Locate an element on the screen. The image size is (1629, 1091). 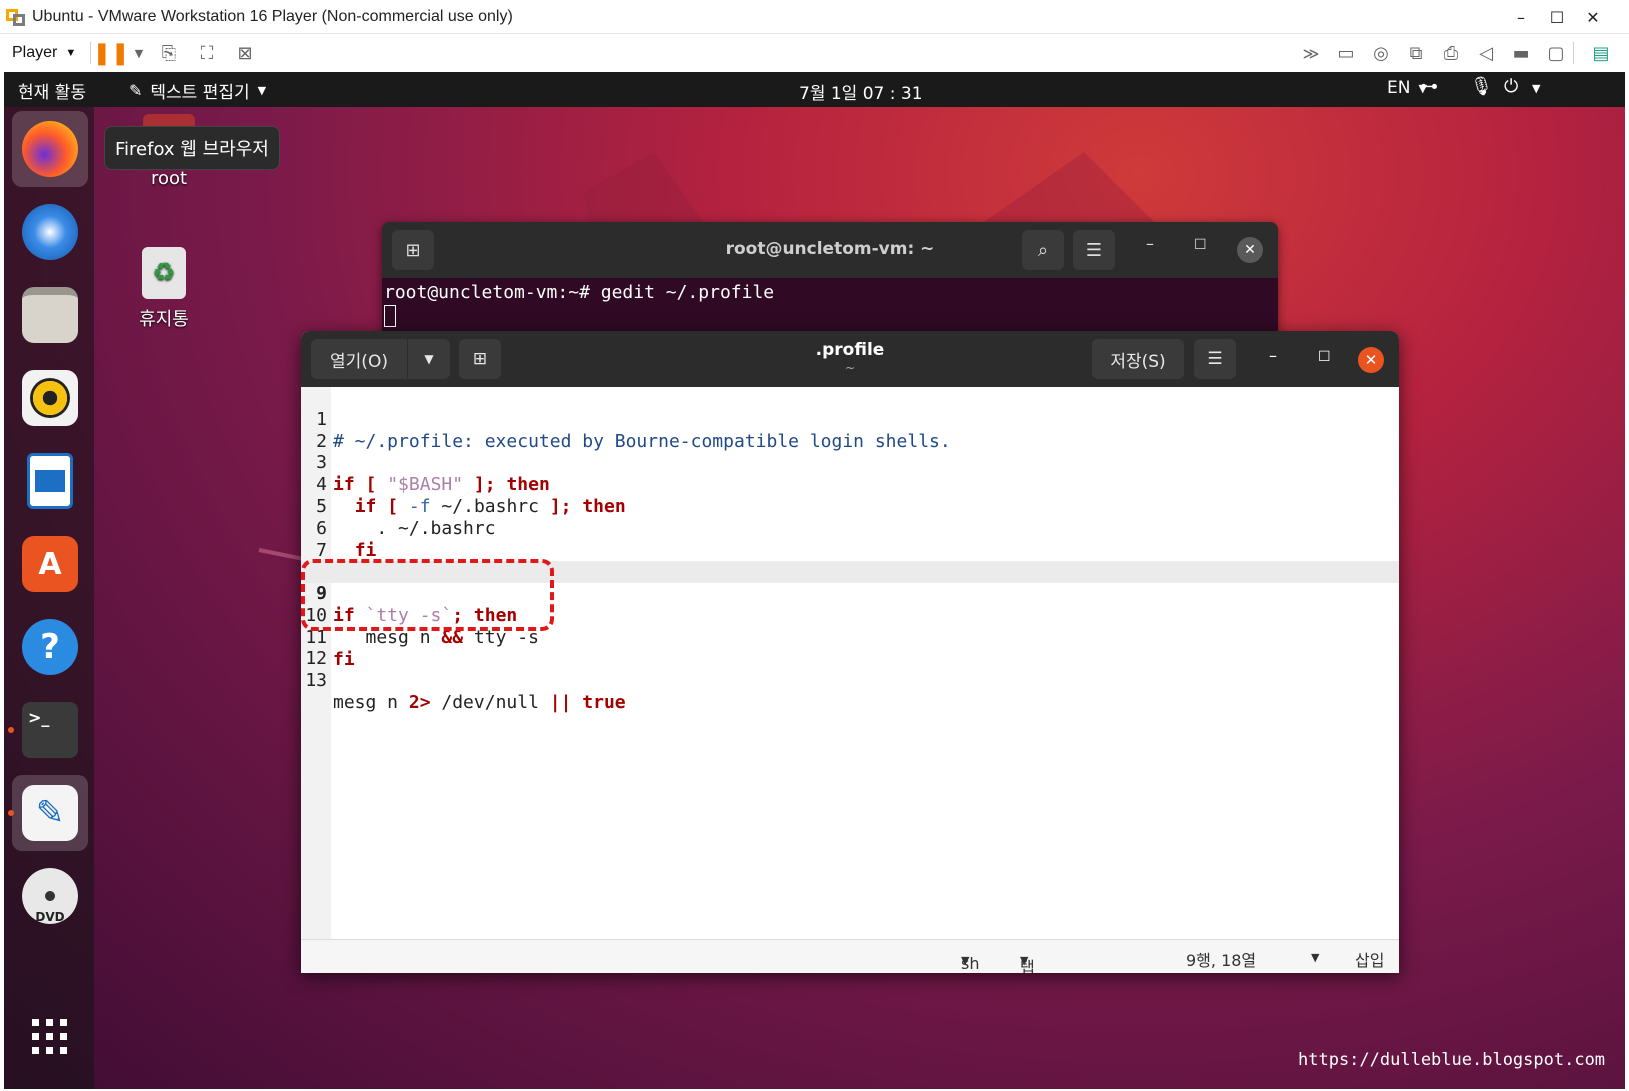
dock-text-editor: ✎ is located at coordinates (50, 813).